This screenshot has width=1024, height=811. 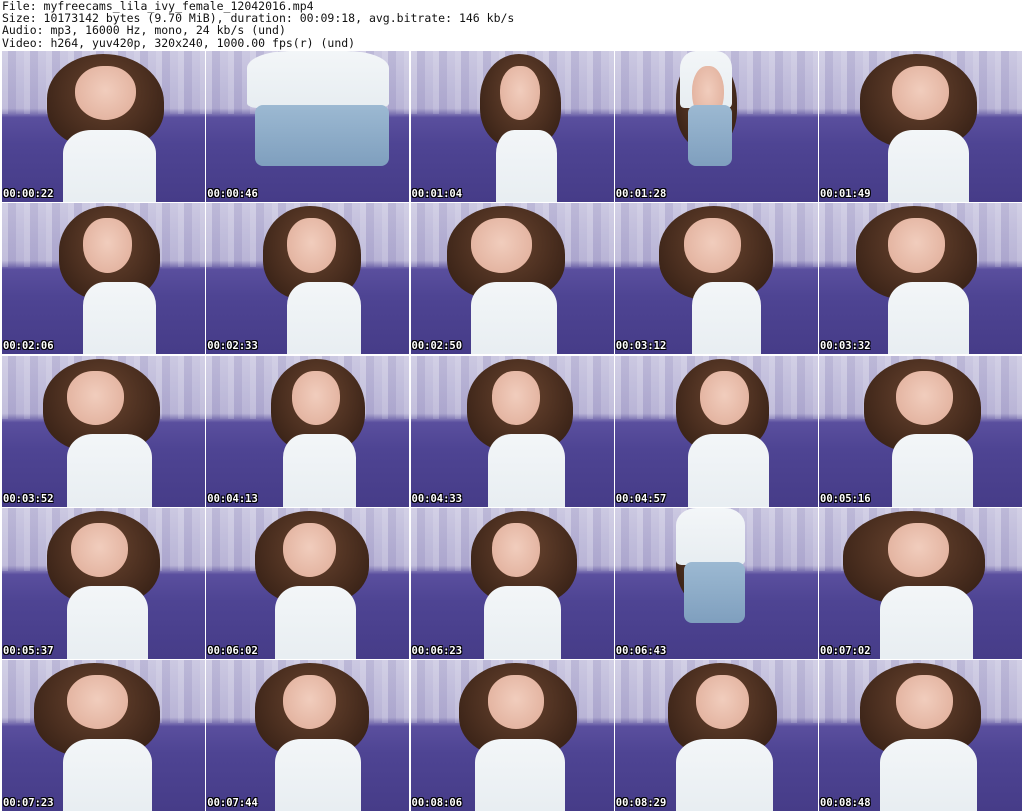 I want to click on video-thumbnail: 00:04:13, so click(x=308, y=431).